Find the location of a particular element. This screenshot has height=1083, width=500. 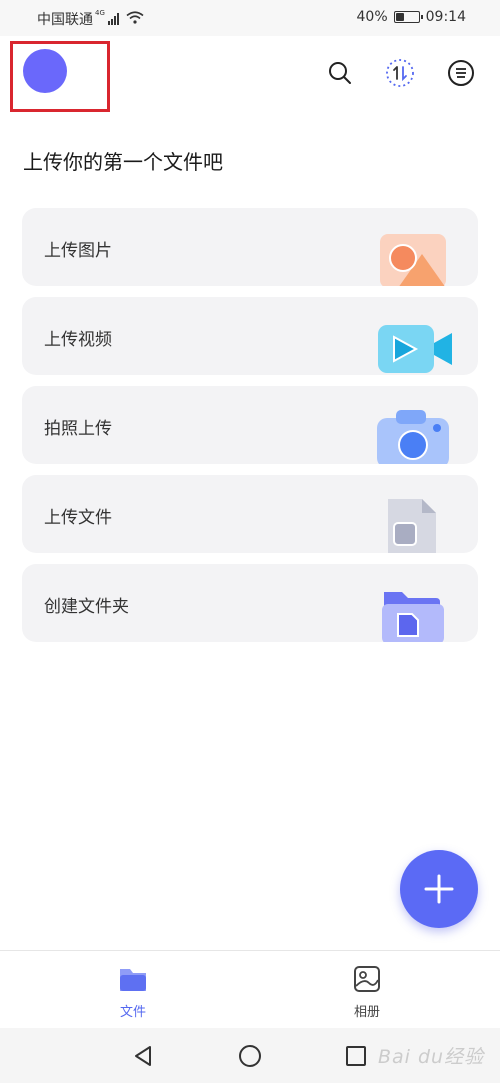

search-icon is located at coordinates (340, 73).